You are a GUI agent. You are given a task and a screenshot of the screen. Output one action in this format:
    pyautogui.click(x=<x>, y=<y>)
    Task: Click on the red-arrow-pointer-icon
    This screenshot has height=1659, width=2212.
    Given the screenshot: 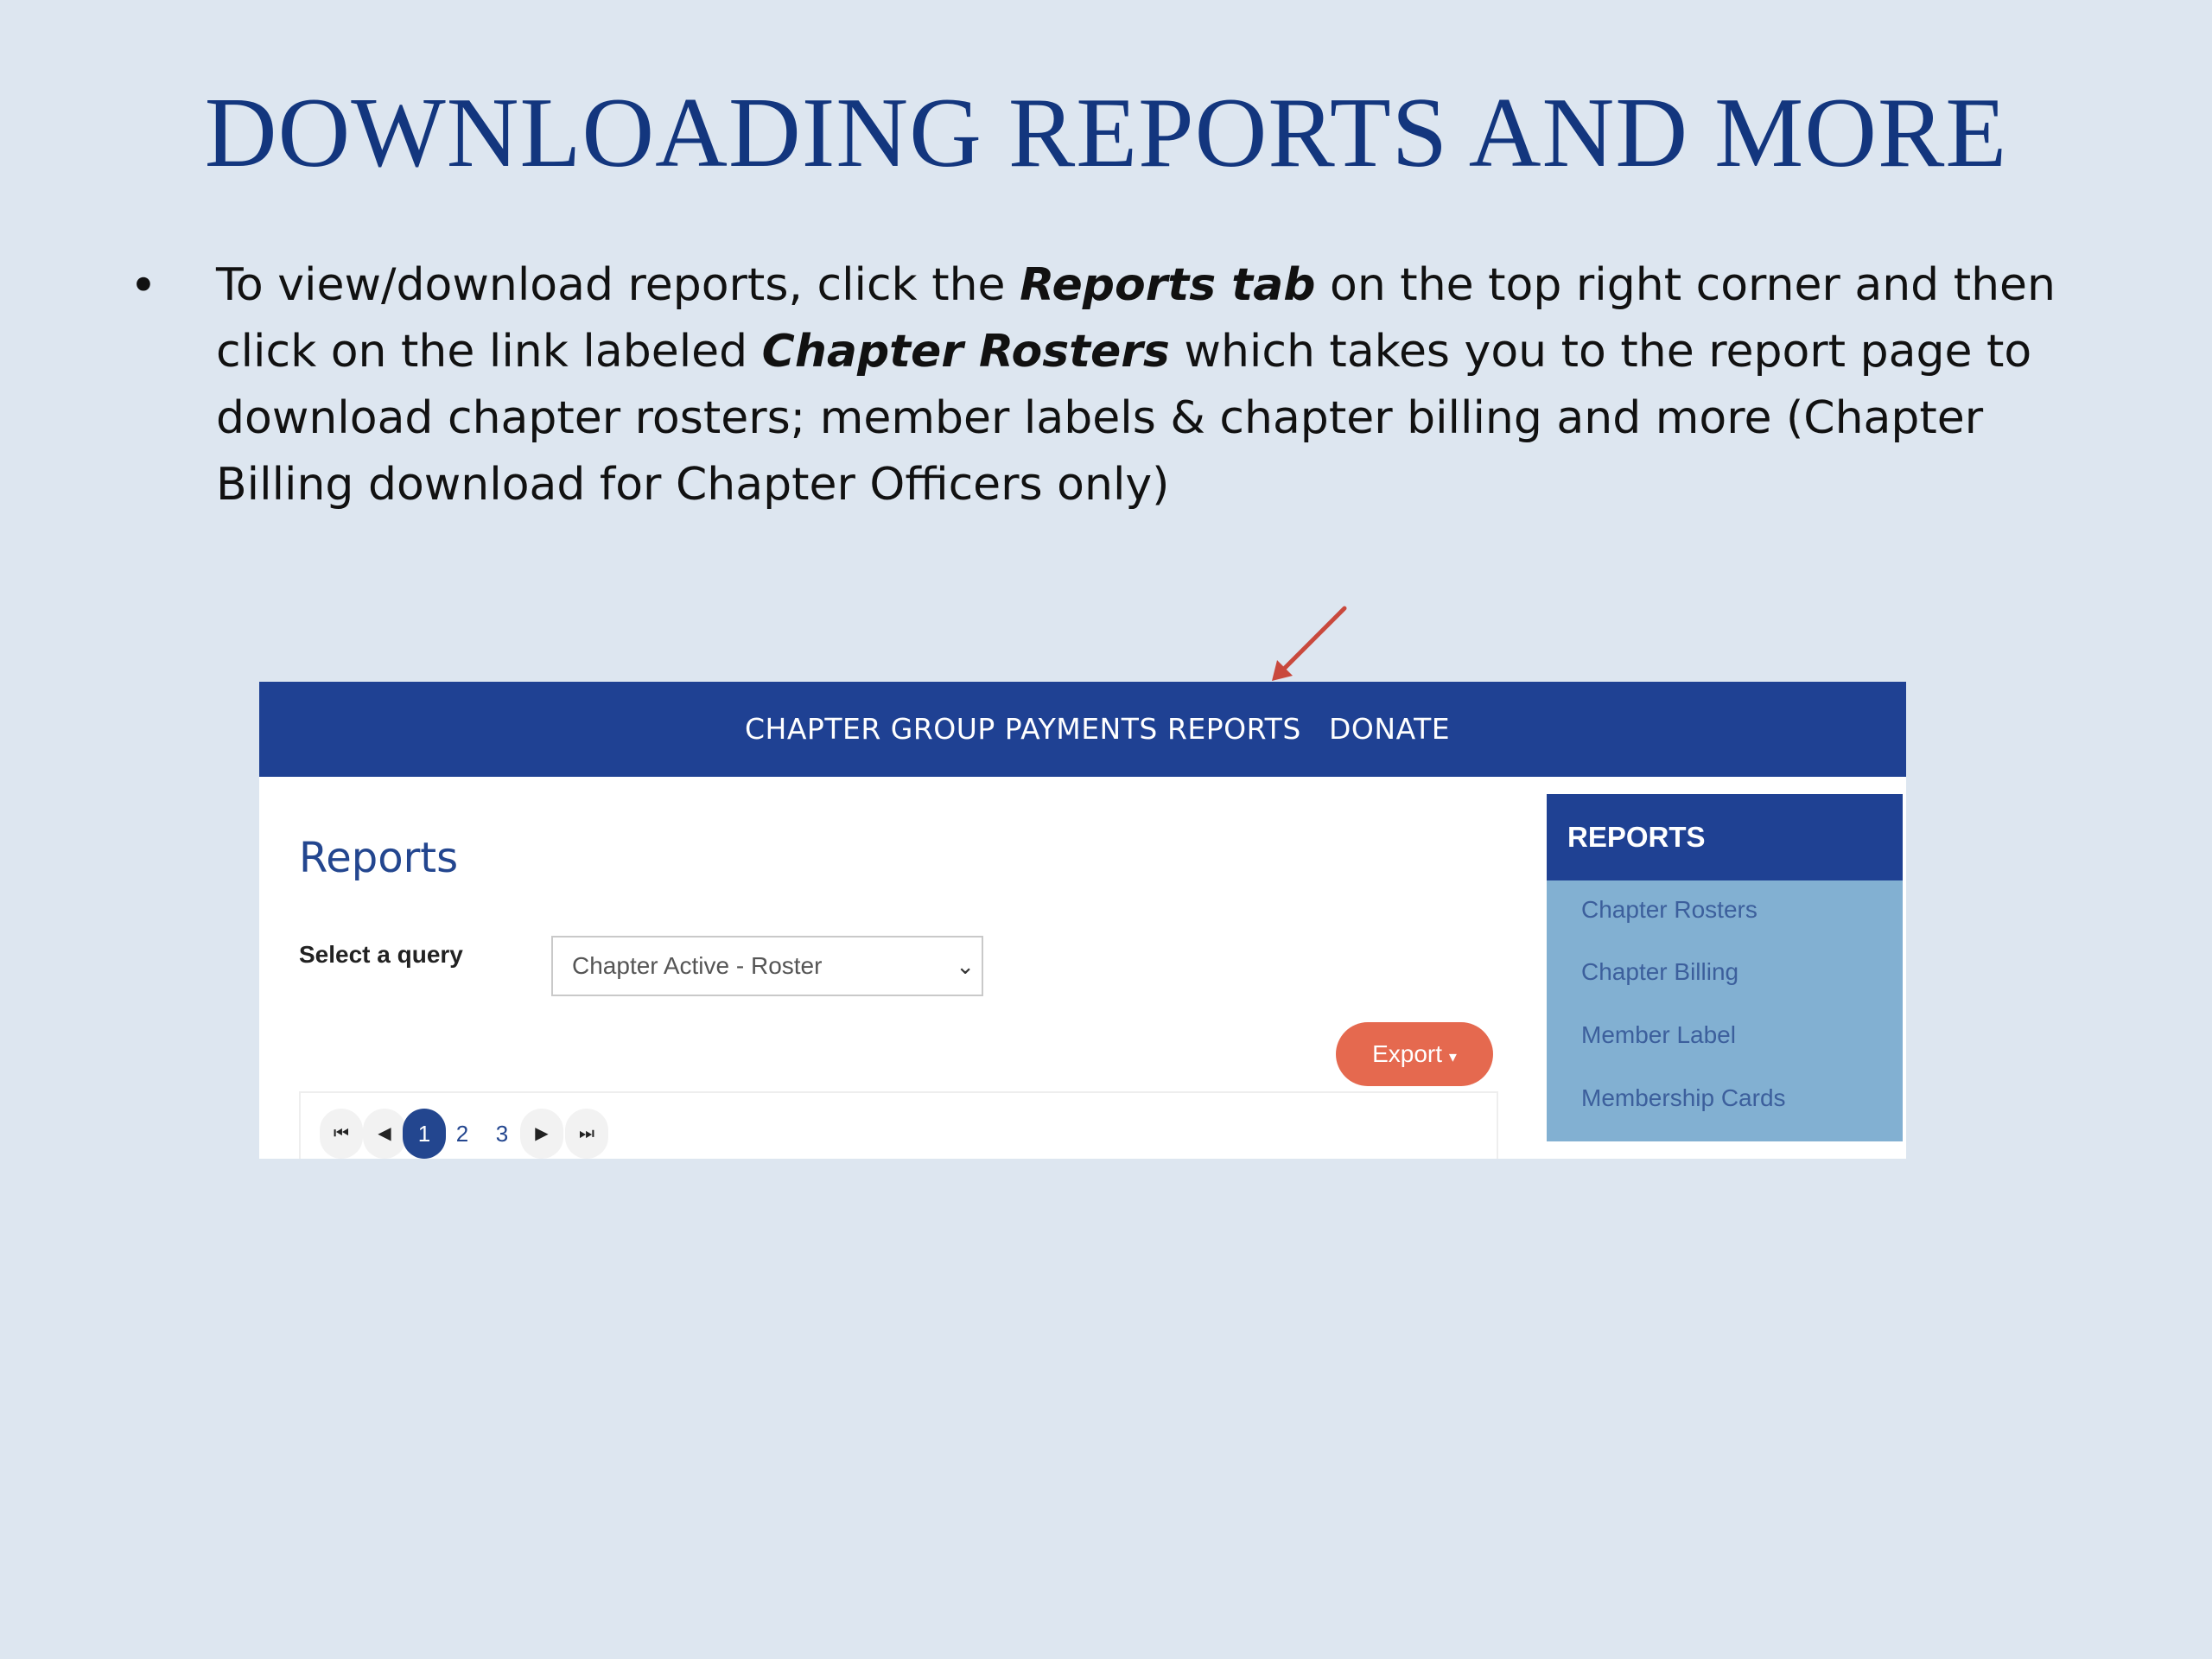 What is the action you would take?
    pyautogui.click(x=1309, y=643)
    